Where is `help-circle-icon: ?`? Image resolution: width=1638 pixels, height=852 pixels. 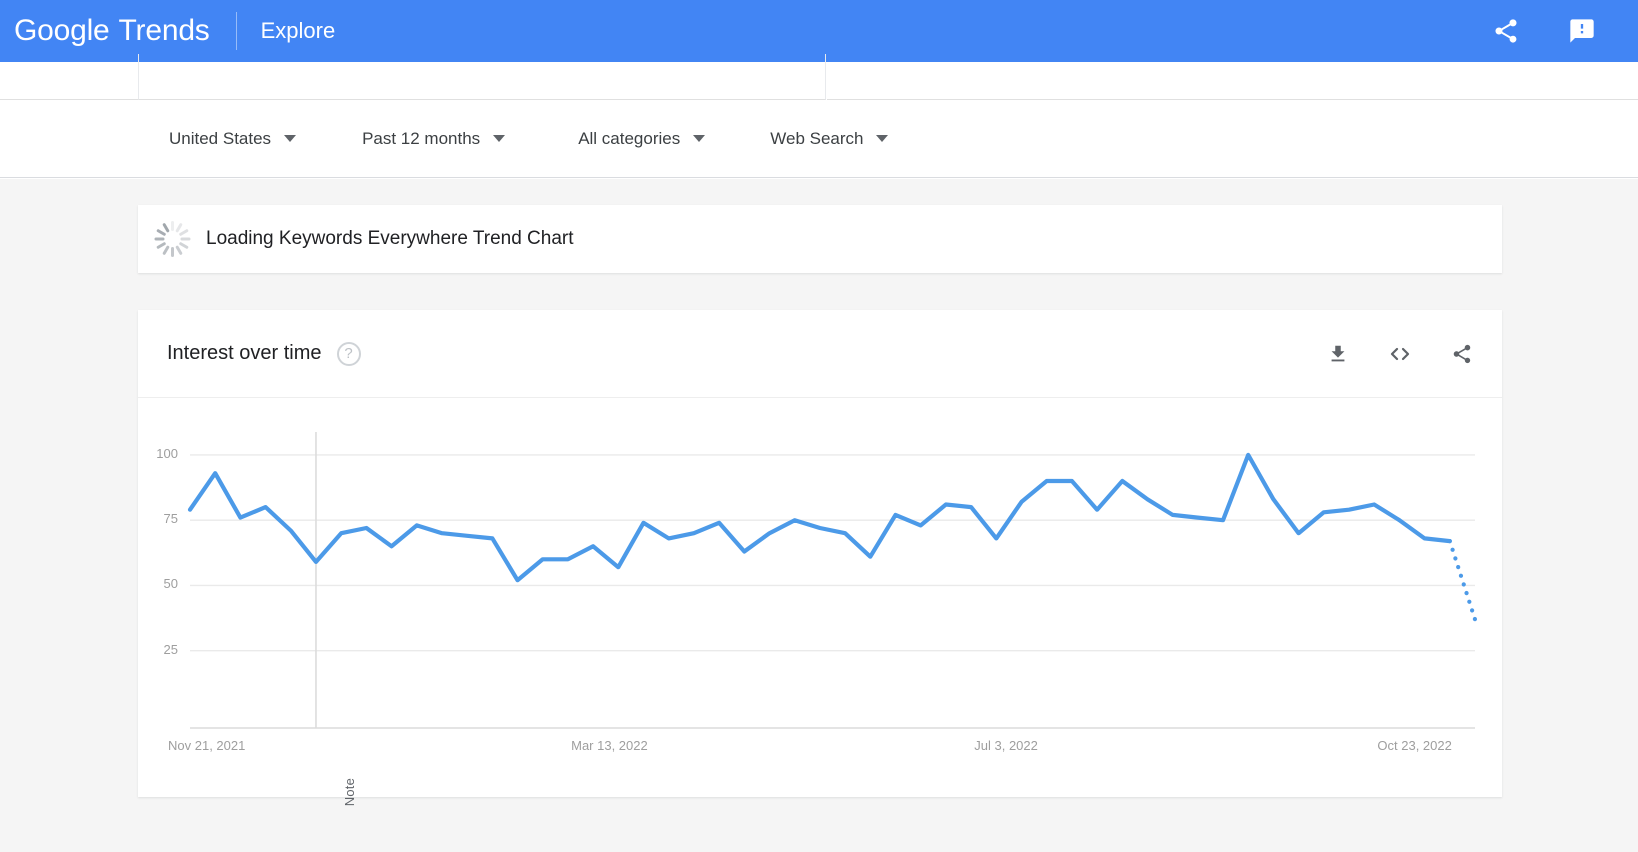 help-circle-icon: ? is located at coordinates (348, 353).